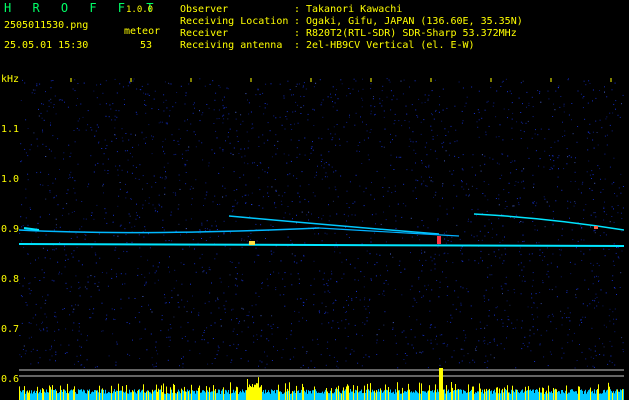  What do you see at coordinates (46, 45) in the screenshot?
I see `date-time: 25.05.01 15:30` at bounding box center [46, 45].